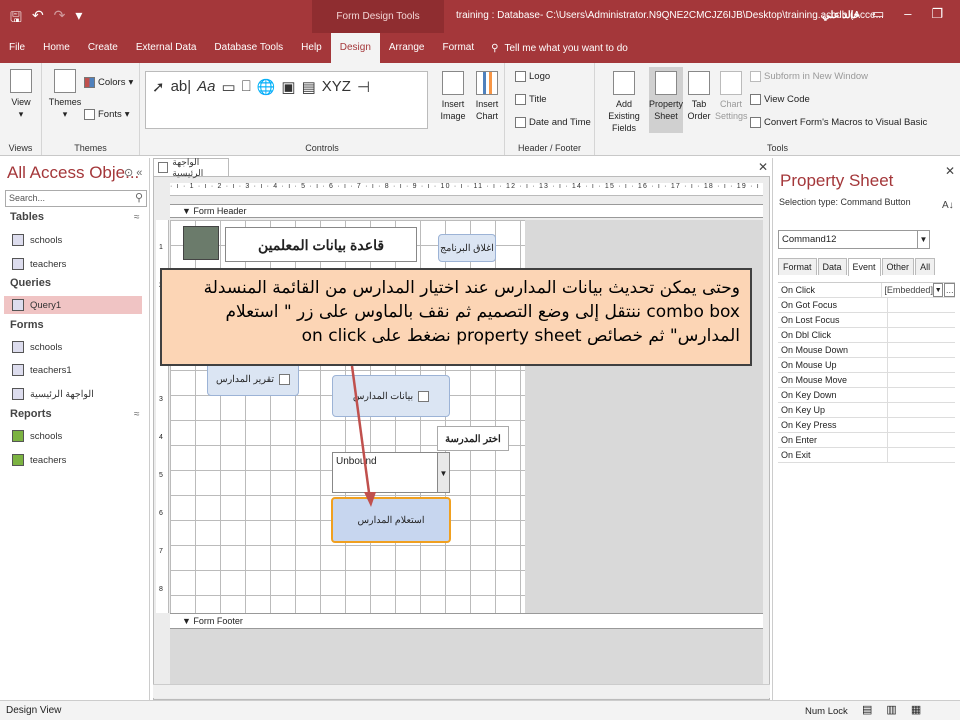  Describe the element at coordinates (666, 100) in the screenshot. I see `property-sheet-button: Property Sheet` at that location.